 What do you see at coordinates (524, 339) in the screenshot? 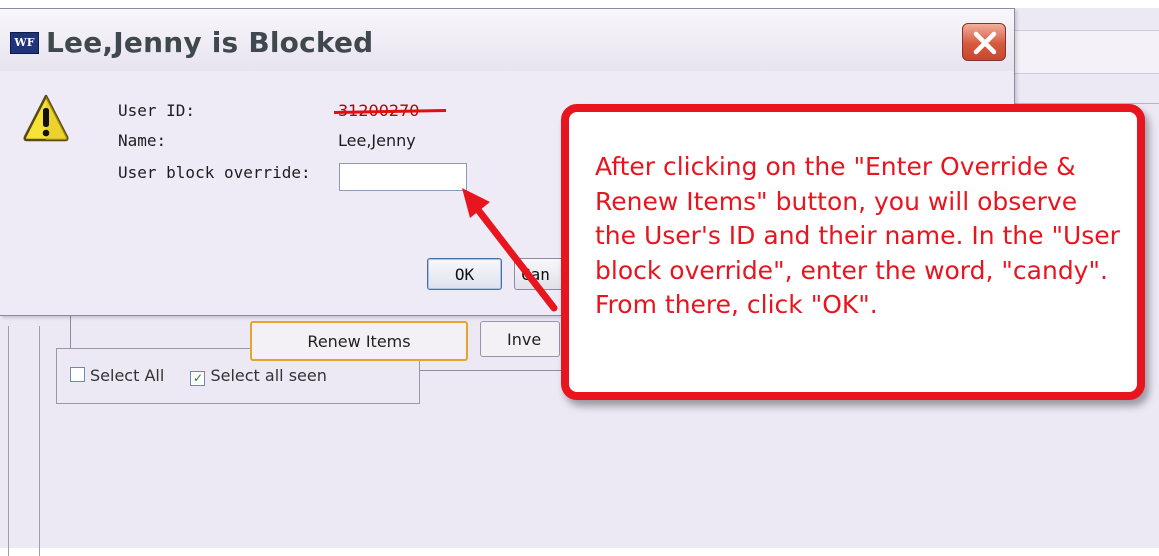
I see `inventory-label: Inve` at bounding box center [524, 339].